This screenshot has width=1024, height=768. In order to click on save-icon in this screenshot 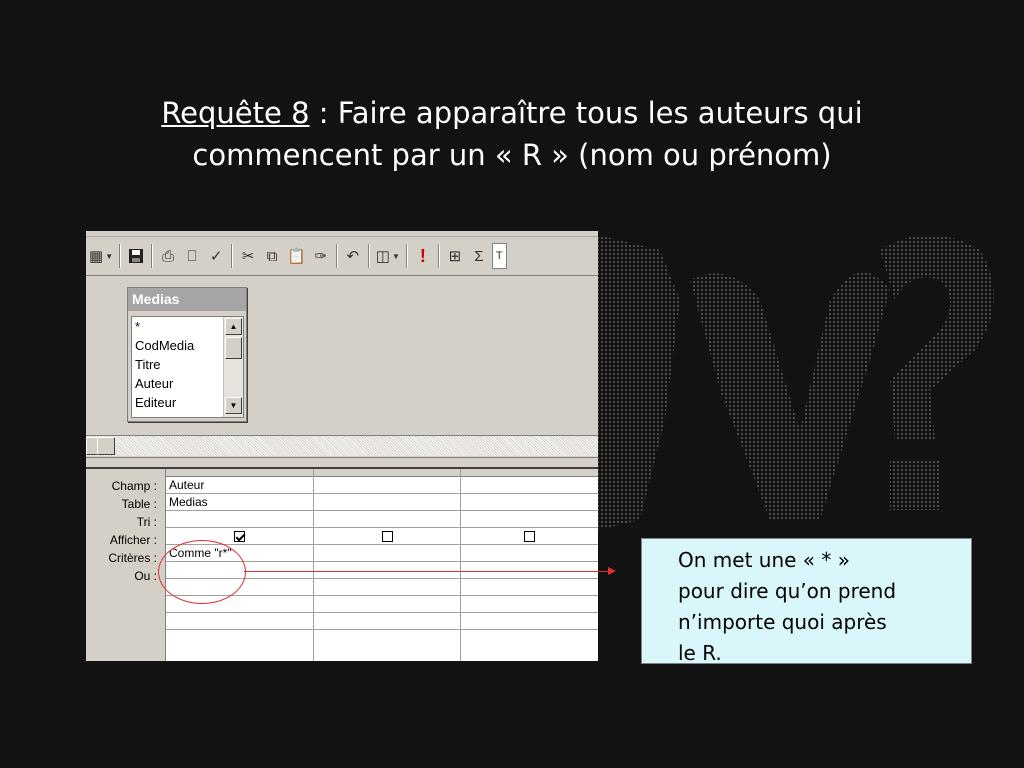, I will do `click(136, 256)`.